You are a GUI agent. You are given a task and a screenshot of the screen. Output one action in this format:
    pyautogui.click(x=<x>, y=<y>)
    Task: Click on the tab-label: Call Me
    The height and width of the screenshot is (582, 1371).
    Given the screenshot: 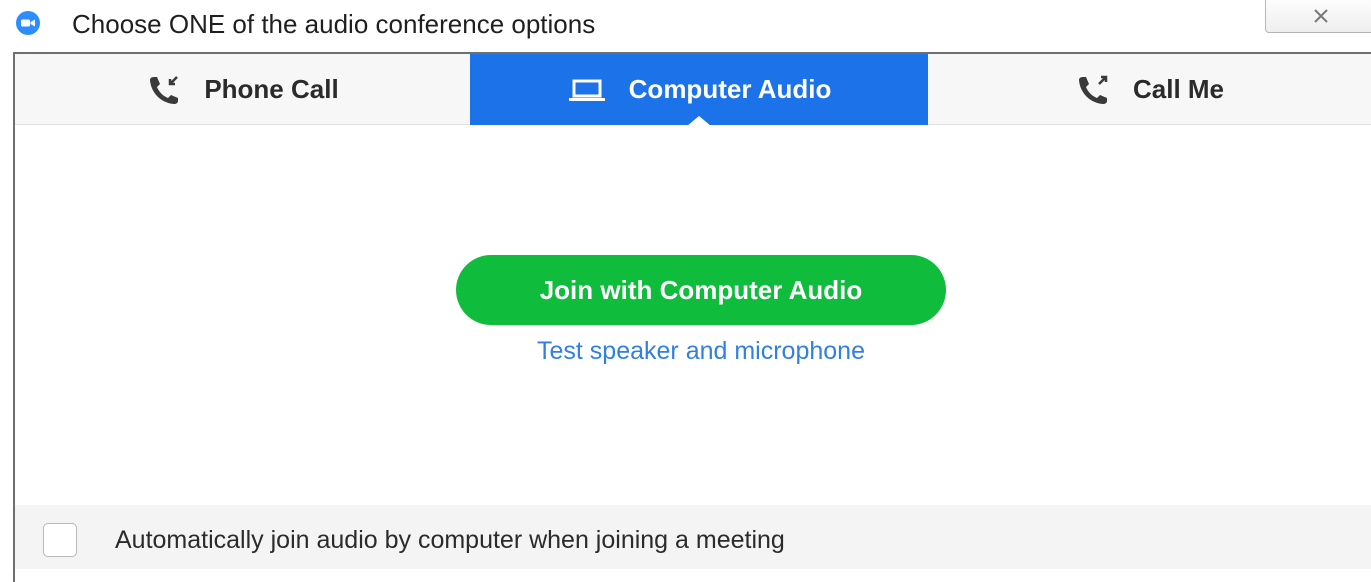 What is the action you would take?
    pyautogui.click(x=1178, y=89)
    